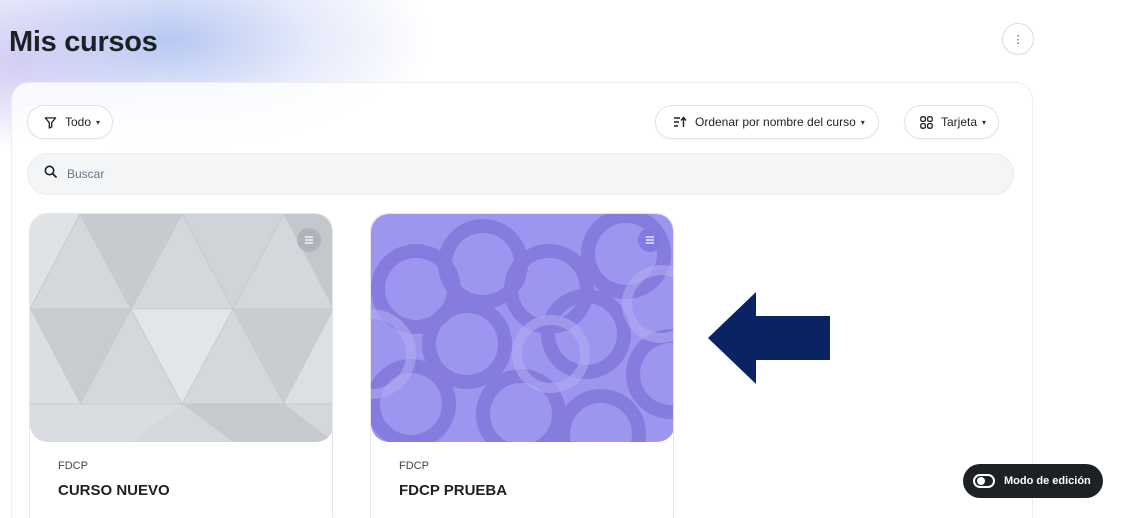 This screenshot has height=518, width=1132. I want to click on filter-dropdown: Todo ▾, so click(70, 122).